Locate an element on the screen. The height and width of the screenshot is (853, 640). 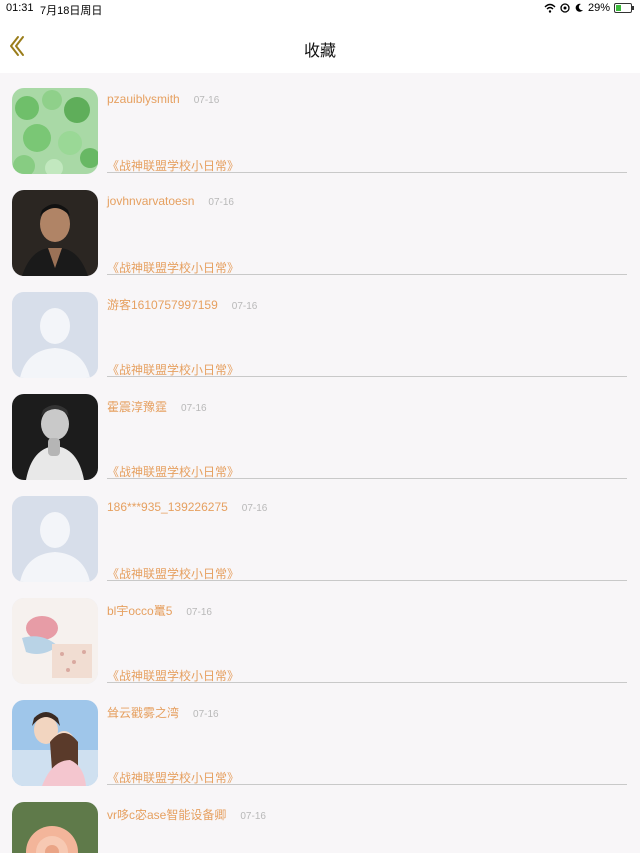
username: jovhnvarvatoesn 07-16 is located at coordinates (170, 201).